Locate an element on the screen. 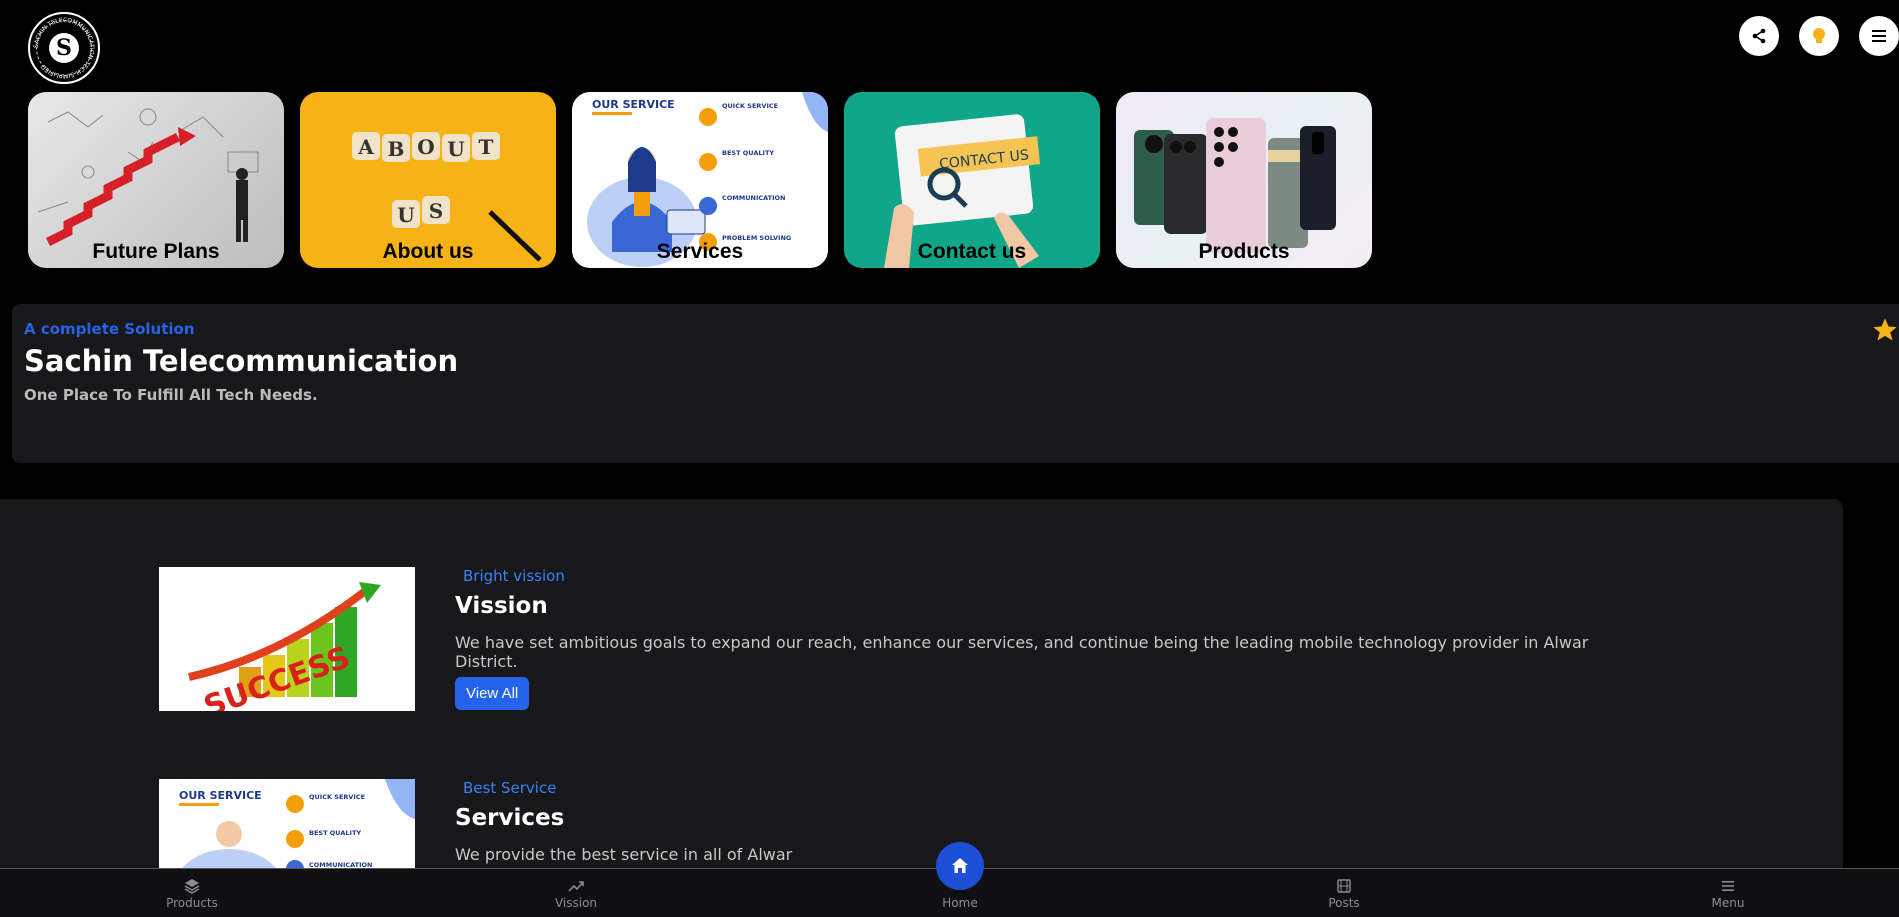  view-all-button: View All is located at coordinates (492, 693).